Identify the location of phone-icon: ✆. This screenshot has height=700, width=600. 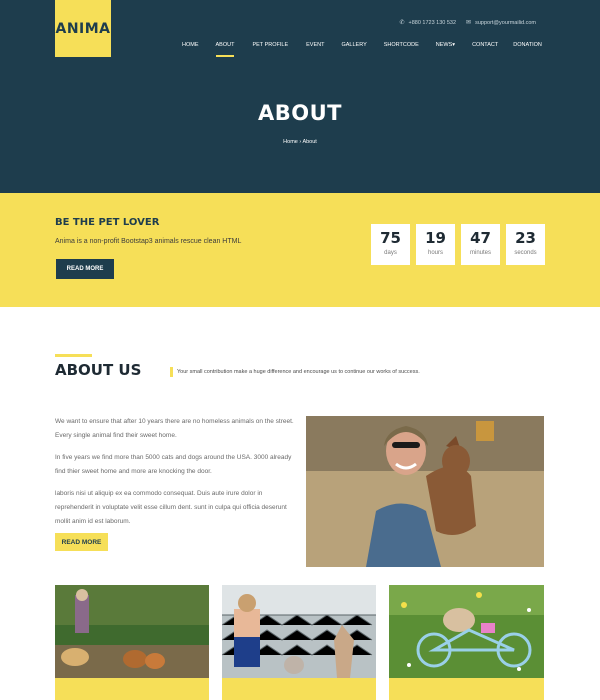
(402, 23).